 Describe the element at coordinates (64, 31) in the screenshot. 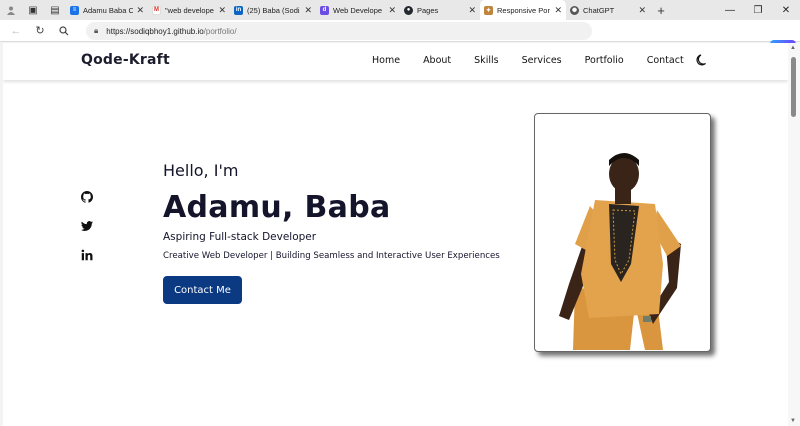

I see `search-icon` at that location.